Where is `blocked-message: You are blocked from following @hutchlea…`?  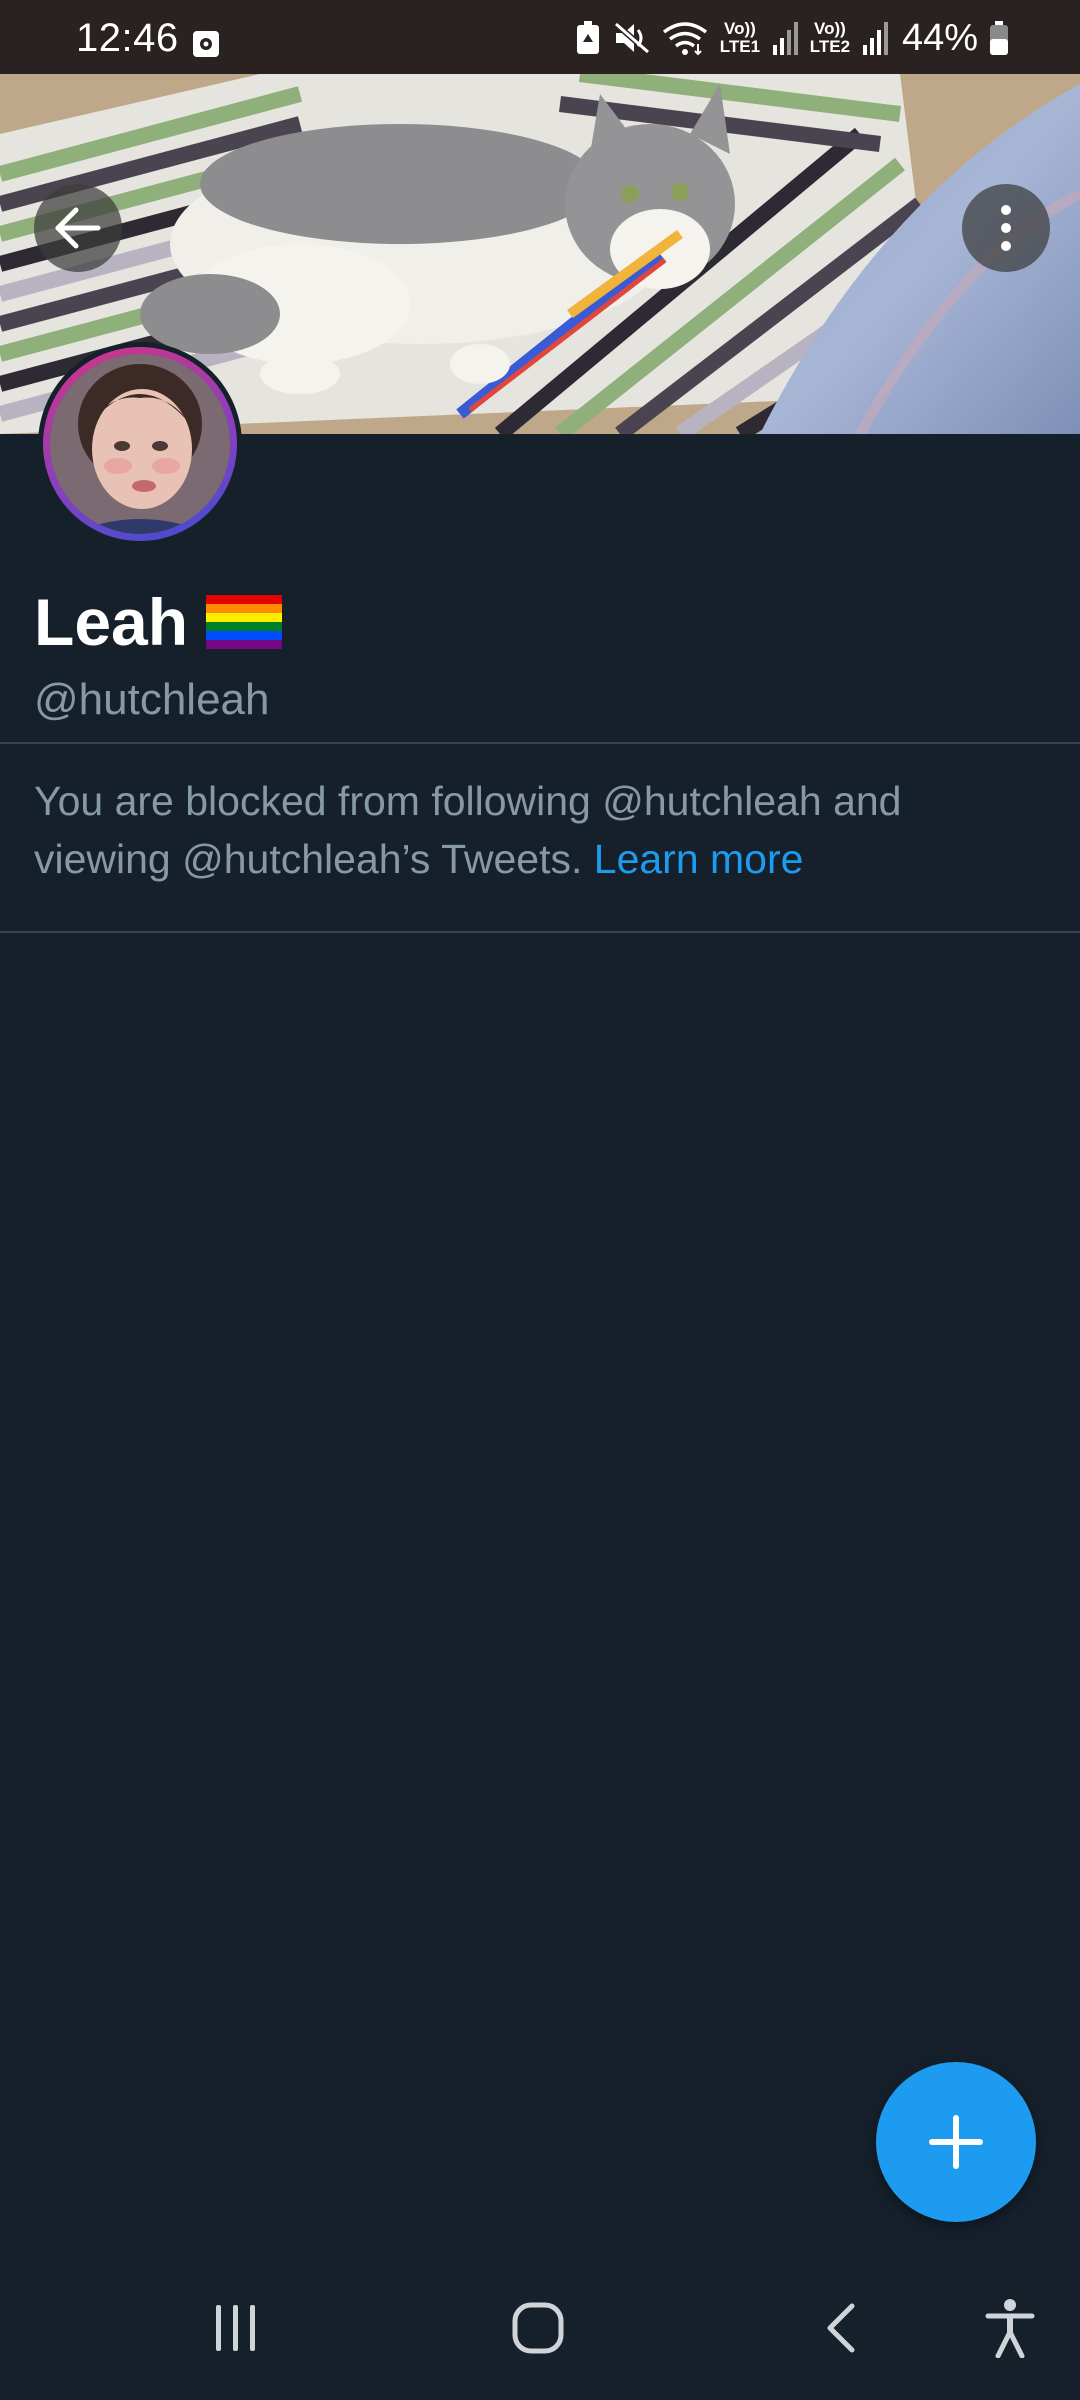
blocked-message: You are blocked from following @hutchlea… is located at coordinates (539, 830).